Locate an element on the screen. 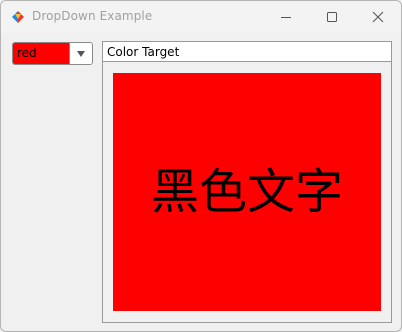 This screenshot has height=332, width=402. close-icon is located at coordinates (378, 17).